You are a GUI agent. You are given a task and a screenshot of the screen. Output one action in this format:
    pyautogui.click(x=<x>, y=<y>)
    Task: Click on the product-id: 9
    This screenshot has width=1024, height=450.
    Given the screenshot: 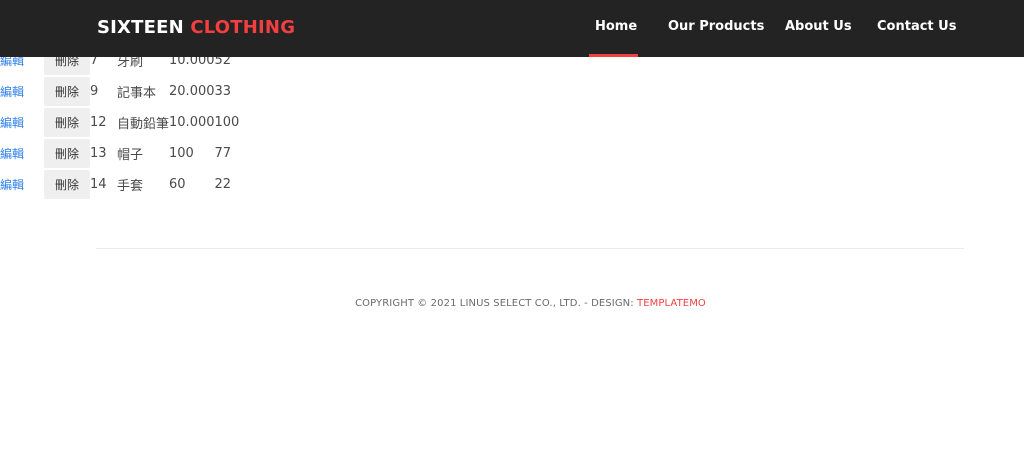 What is the action you would take?
    pyautogui.click(x=94, y=91)
    